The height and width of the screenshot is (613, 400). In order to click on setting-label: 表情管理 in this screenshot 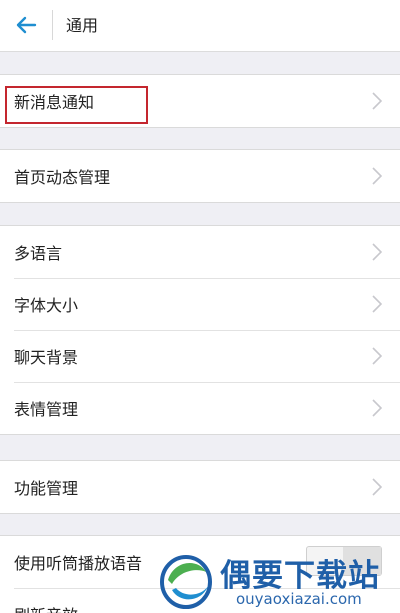, I will do `click(46, 409)`.